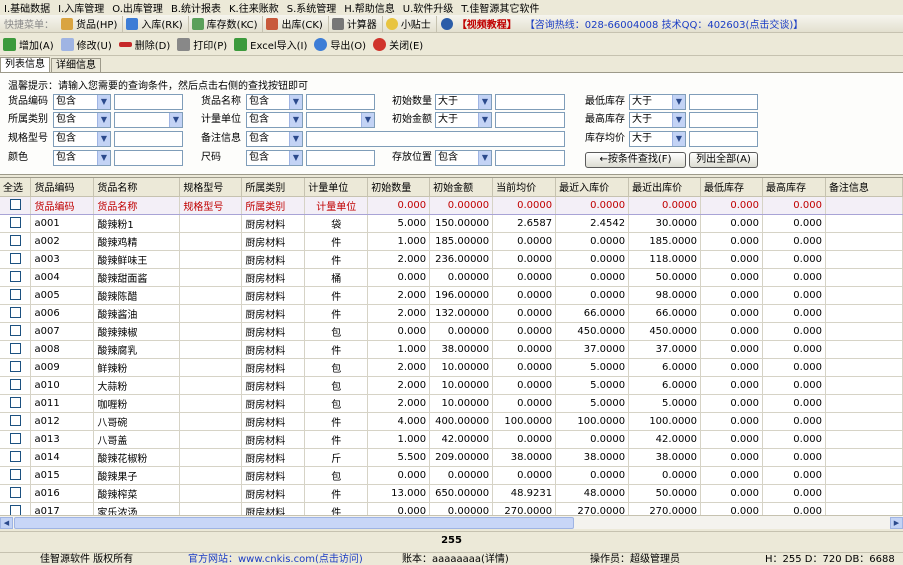 Image resolution: width=903 pixels, height=565 pixels. Describe the element at coordinates (657, 102) in the screenshot. I see `filter-op-min-stock: 大于 ▼` at that location.